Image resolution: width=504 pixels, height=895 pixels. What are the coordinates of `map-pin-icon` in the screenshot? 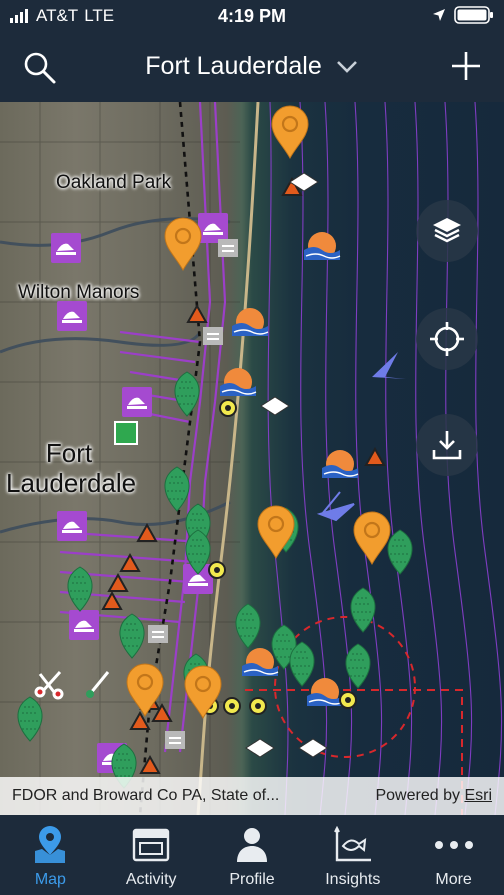 It's located at (50, 844).